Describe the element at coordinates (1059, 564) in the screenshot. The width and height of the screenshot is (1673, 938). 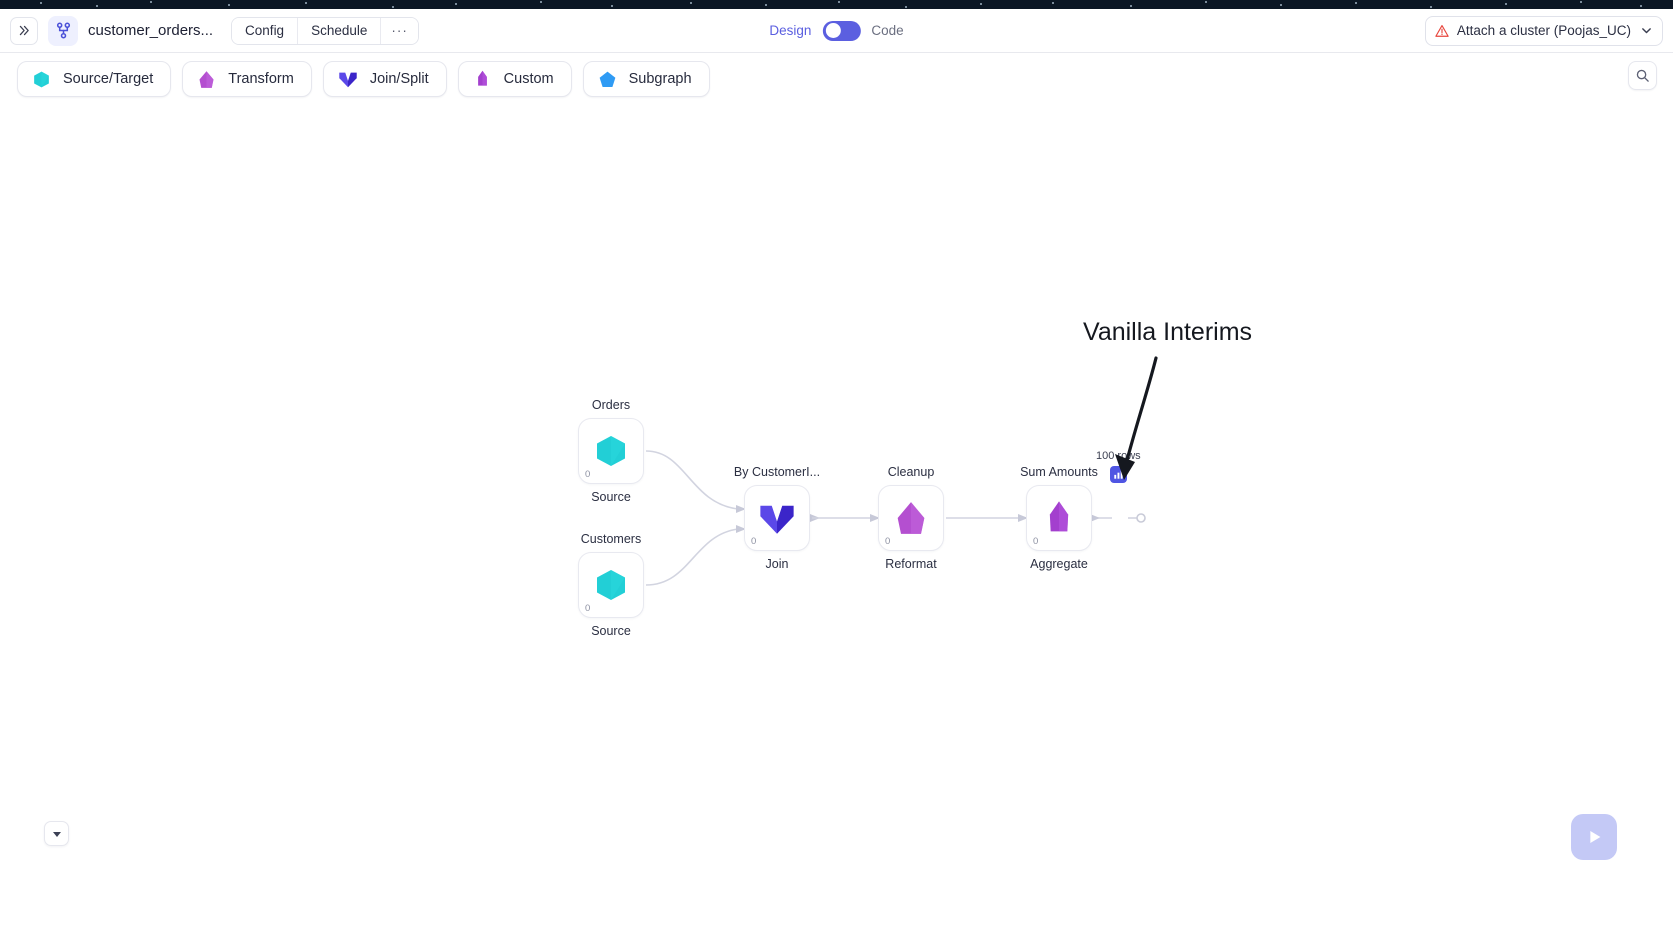
I see `node-subtitle: Aggregate` at that location.